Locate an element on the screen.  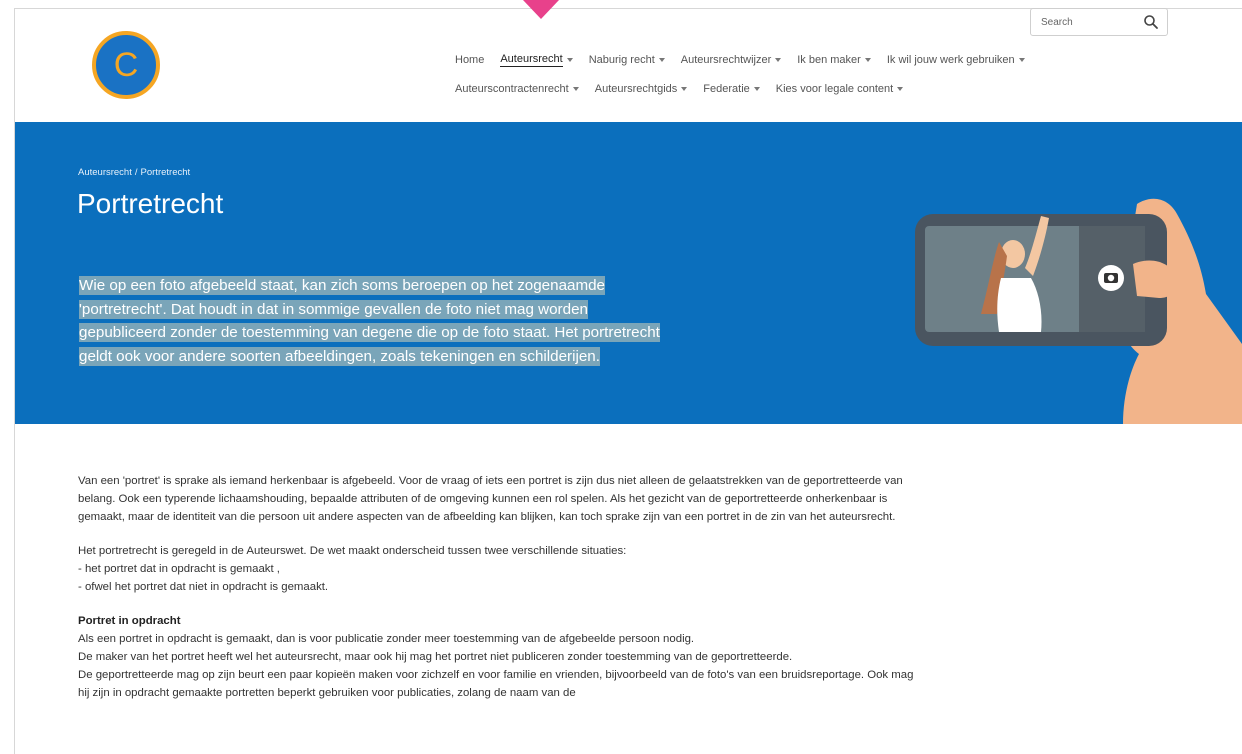
search-box is located at coordinates (1099, 22).